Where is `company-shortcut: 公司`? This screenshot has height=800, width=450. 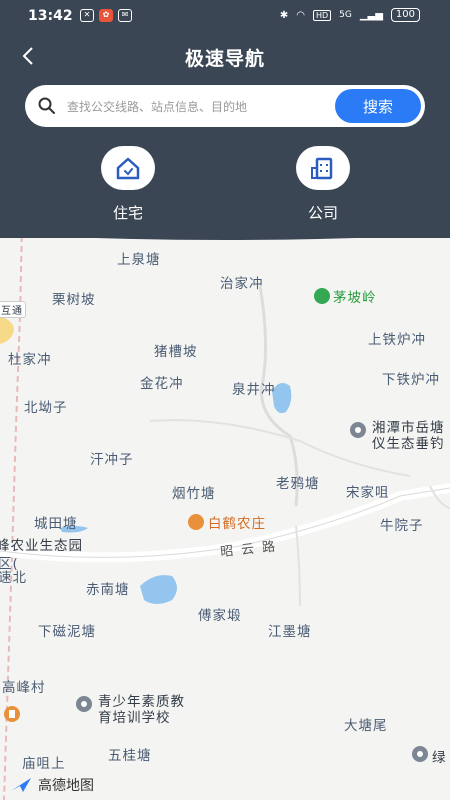
company-shortcut: 公司 is located at coordinates (323, 184).